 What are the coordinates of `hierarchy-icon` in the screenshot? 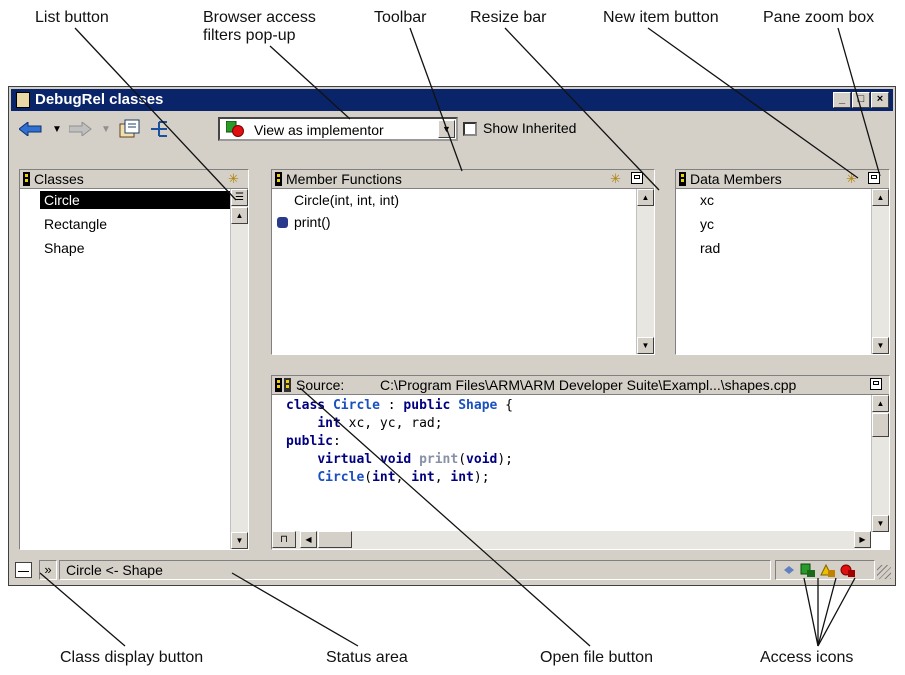 It's located at (160, 129).